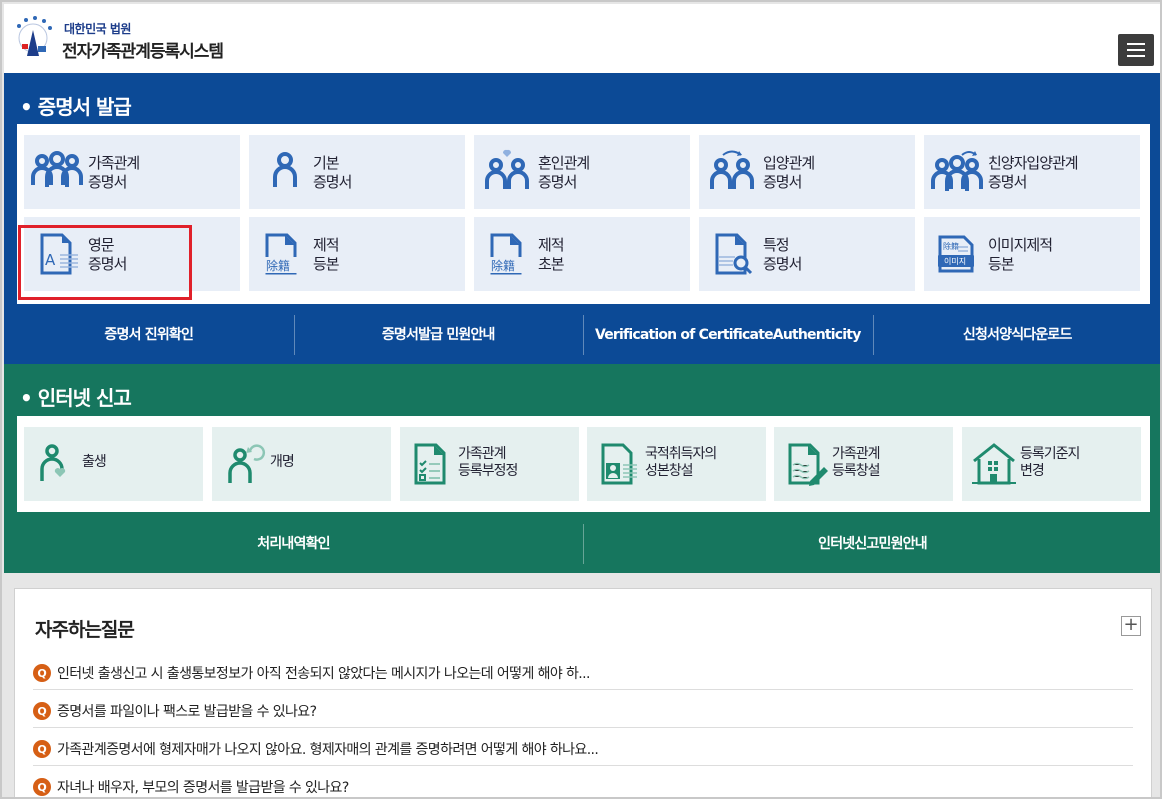 The width and height of the screenshot is (1162, 799). I want to click on tile-image-removed-register-copy: 除籍 이미지 이미지제적 등본, so click(1032, 254).